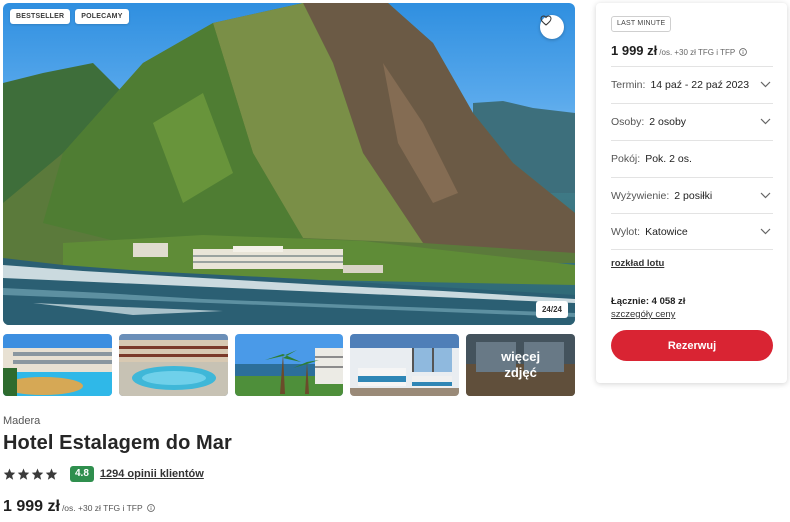 The height and width of the screenshot is (522, 790). Describe the element at coordinates (40, 16) in the screenshot. I see `bestseller-badge: BESTSELLER` at that location.